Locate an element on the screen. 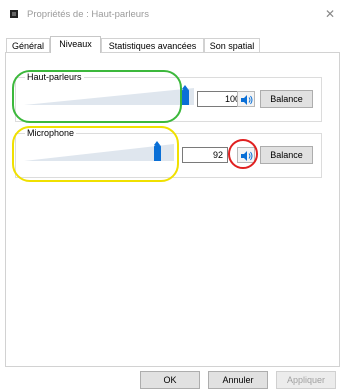  tab-niveaux: Niveaux is located at coordinates (75, 44).